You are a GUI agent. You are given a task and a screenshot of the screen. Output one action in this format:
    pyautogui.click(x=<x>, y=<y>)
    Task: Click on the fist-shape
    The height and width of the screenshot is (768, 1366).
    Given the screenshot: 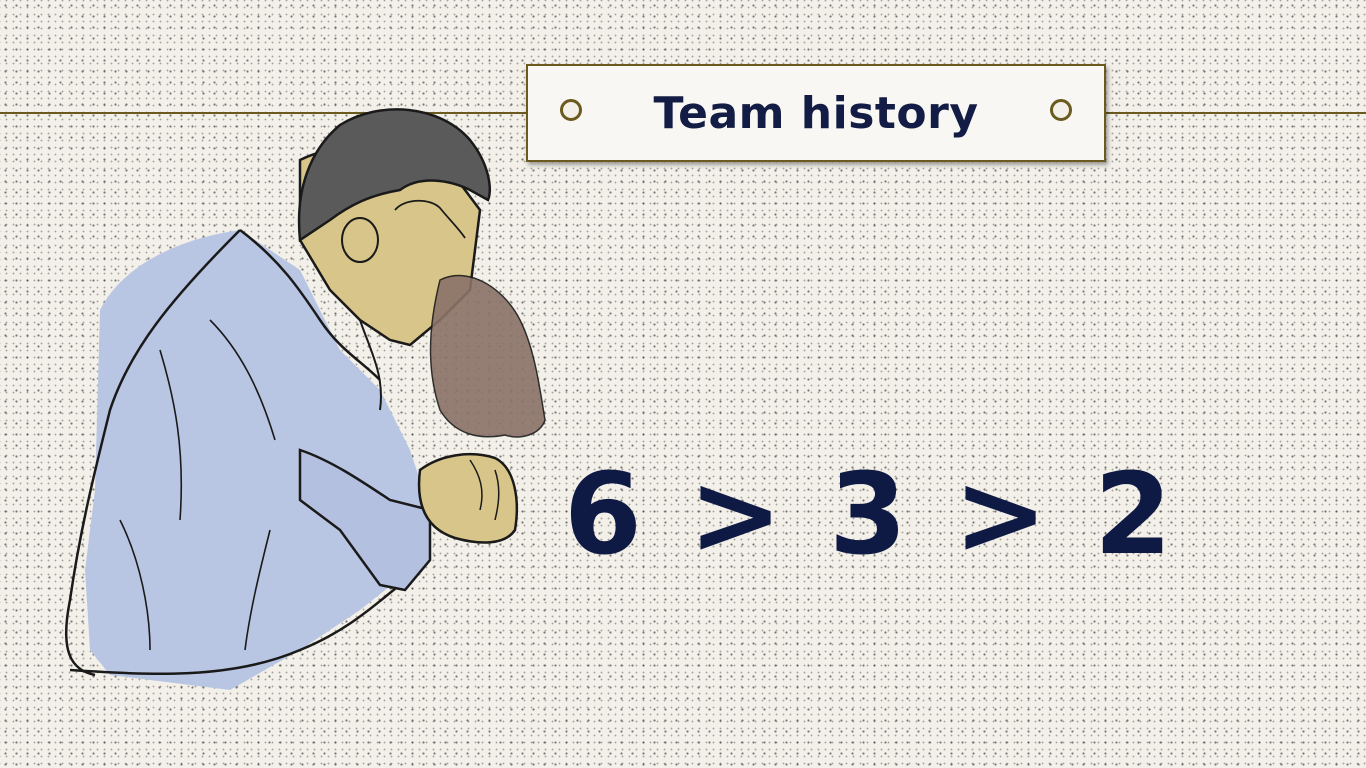 What is the action you would take?
    pyautogui.click(x=468, y=498)
    